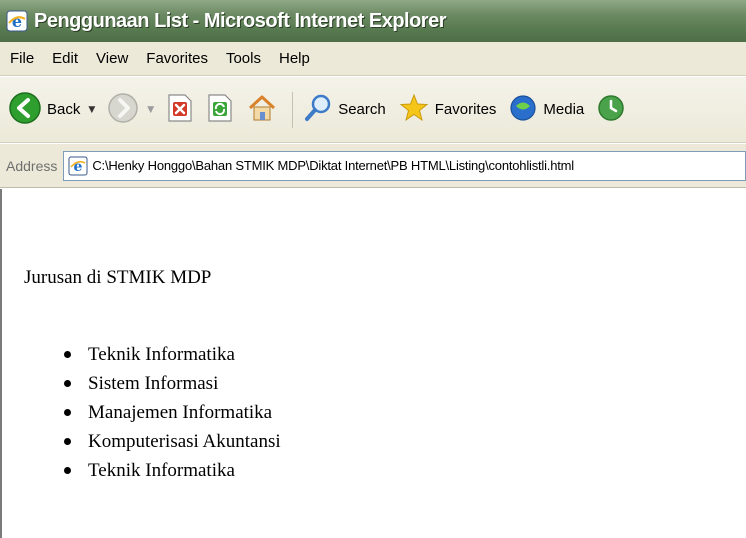 This screenshot has height=538, width=746. Describe the element at coordinates (112, 58) in the screenshot. I see `menu-view: View` at that location.